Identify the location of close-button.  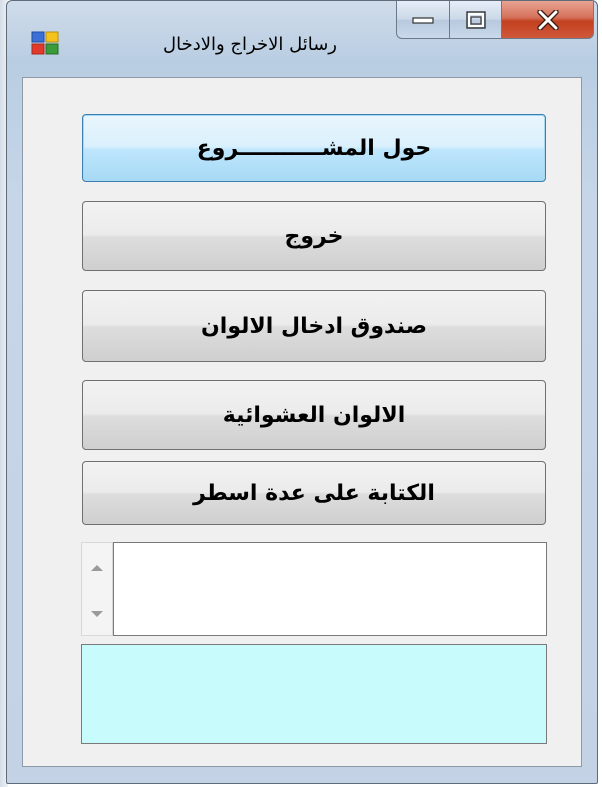
(548, 20).